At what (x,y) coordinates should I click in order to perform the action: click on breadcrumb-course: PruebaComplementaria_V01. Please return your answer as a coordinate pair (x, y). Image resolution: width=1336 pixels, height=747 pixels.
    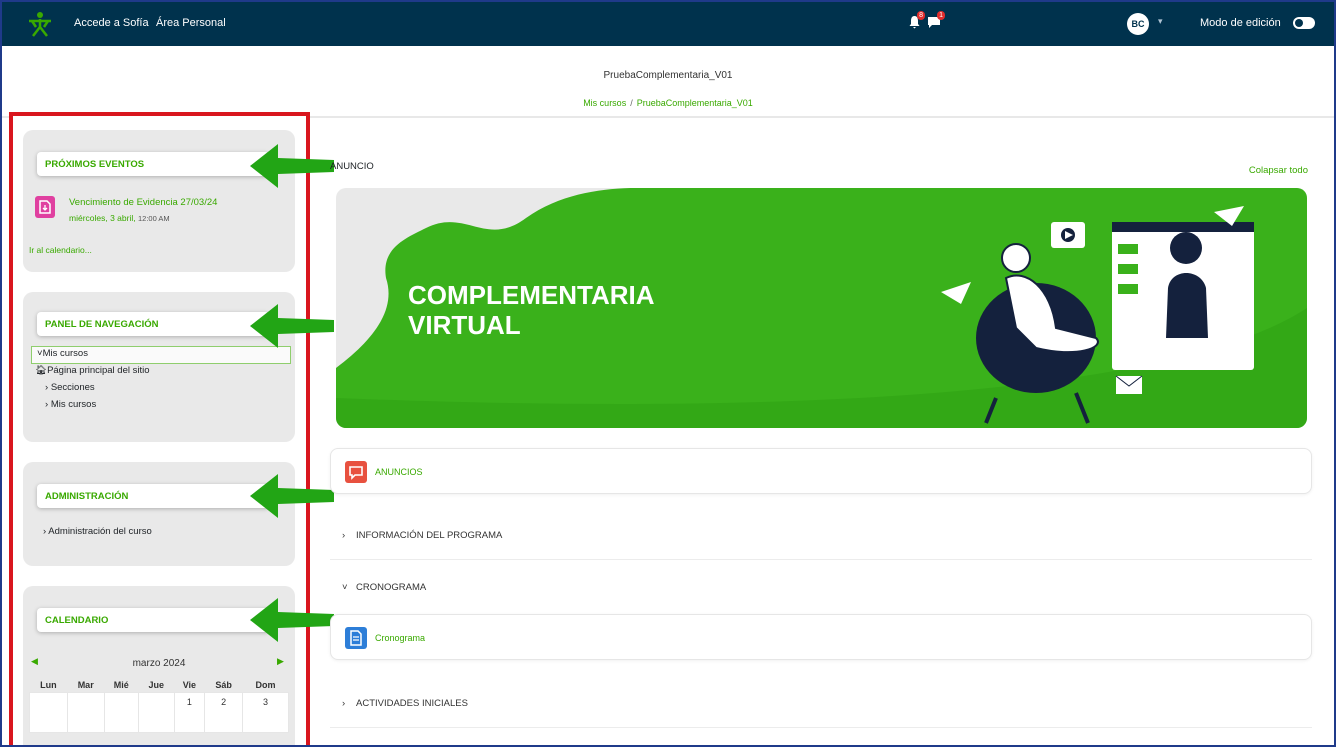
    Looking at the image, I should click on (695, 103).